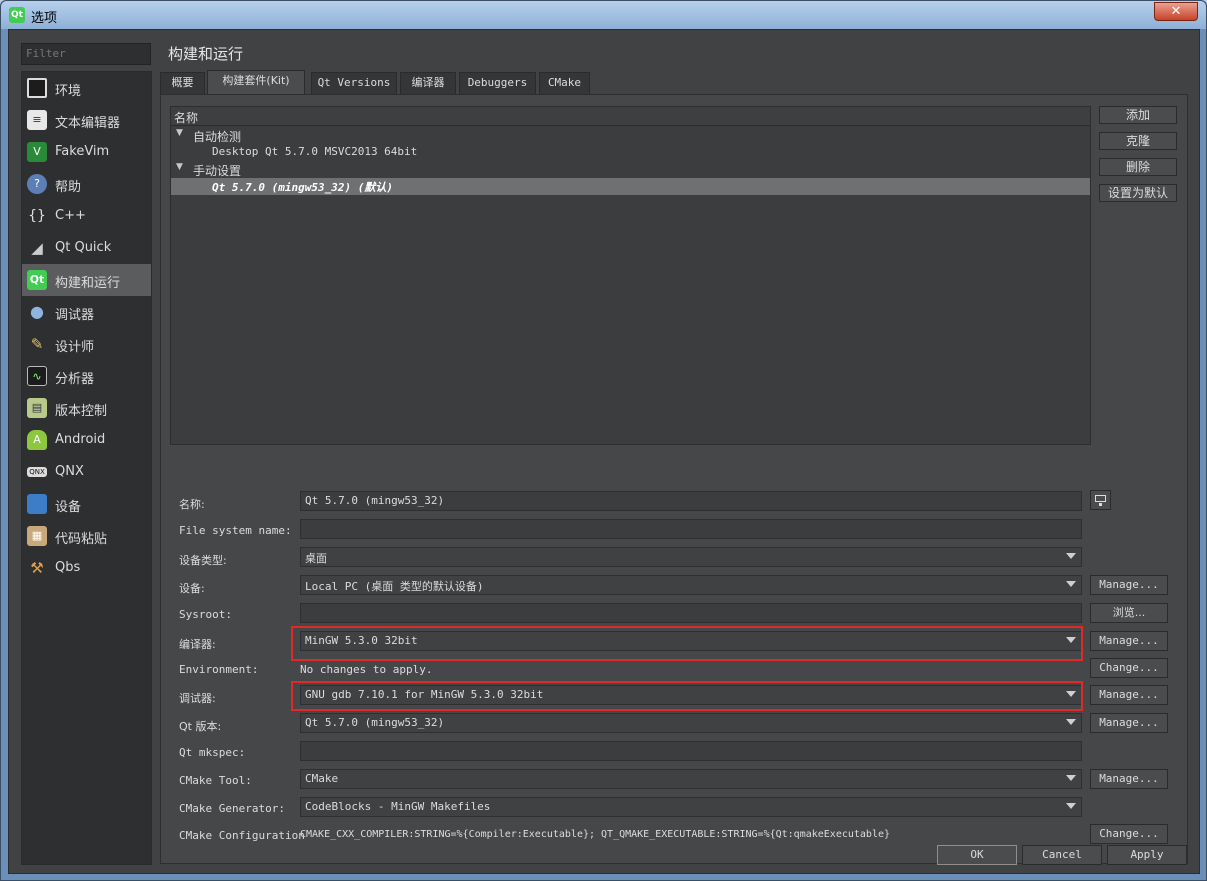  I want to click on sidebar-item-label: 版本控制, so click(81, 411).